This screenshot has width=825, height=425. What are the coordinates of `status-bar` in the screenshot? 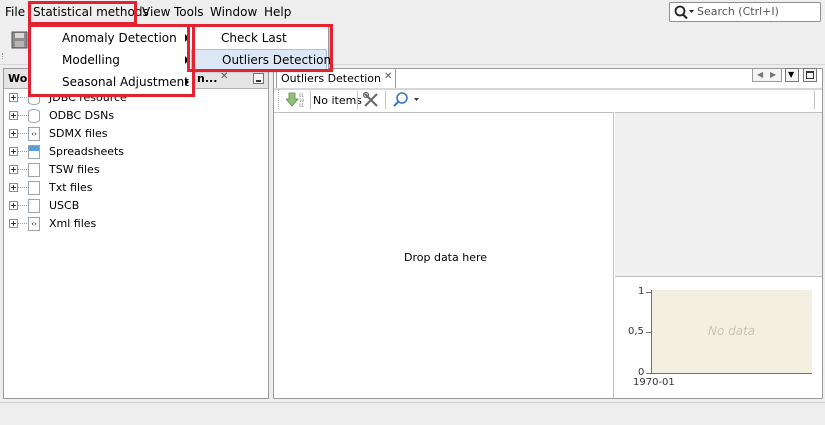 It's located at (412, 413).